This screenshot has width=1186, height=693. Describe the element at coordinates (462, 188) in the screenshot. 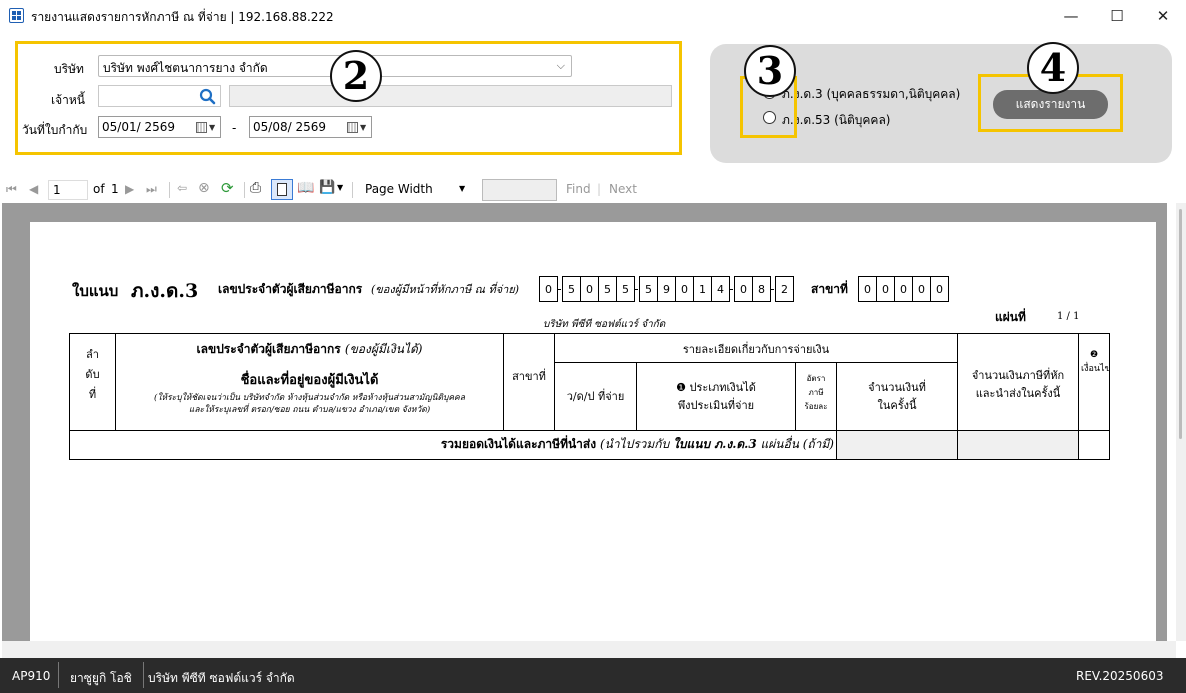

I see `chevron-down-icon: ▼` at that location.